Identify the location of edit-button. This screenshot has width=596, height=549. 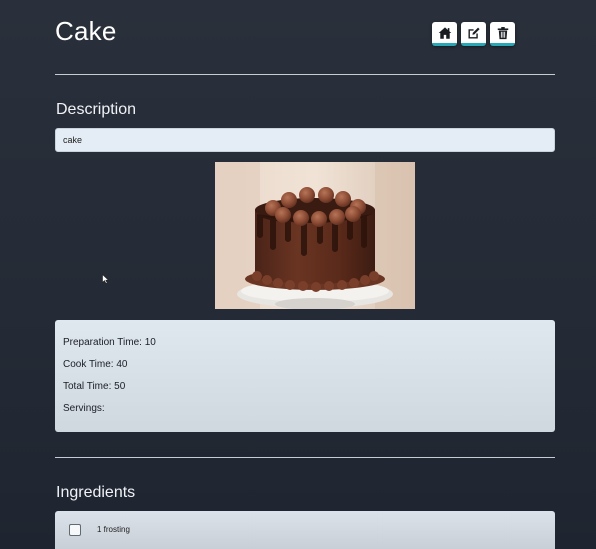
(473, 34).